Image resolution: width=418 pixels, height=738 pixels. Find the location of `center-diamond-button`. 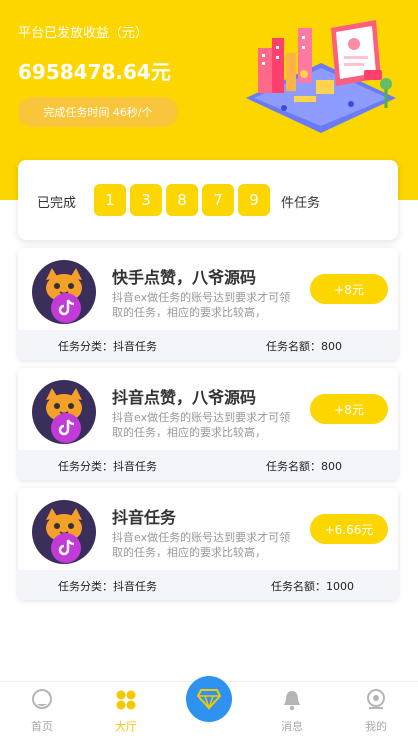

center-diamond-button is located at coordinates (209, 699).